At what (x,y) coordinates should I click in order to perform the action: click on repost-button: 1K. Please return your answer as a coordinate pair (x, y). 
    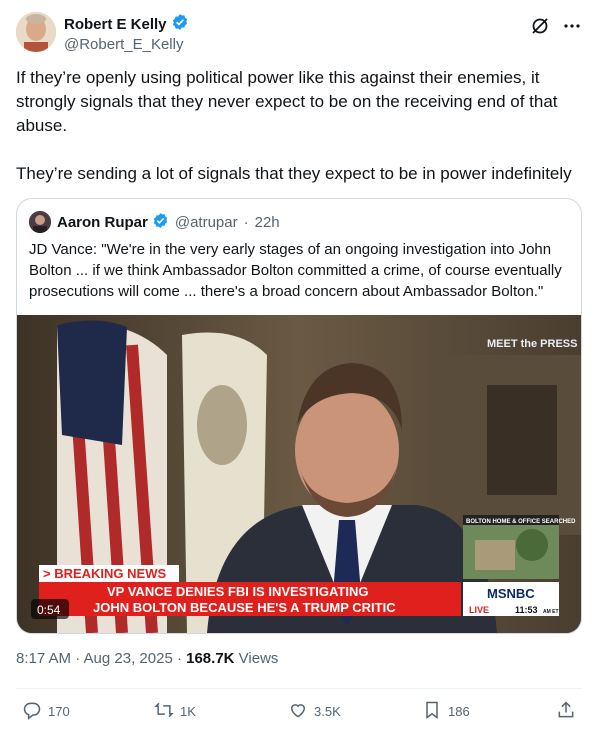
    Looking at the image, I should click on (175, 711).